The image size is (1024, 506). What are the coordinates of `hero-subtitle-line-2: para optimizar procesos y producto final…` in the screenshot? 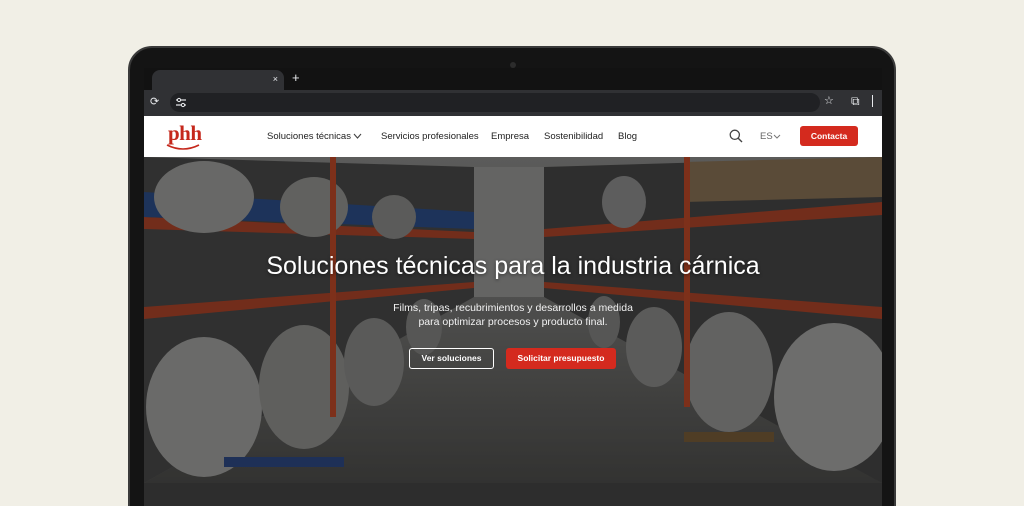 It's located at (513, 322).